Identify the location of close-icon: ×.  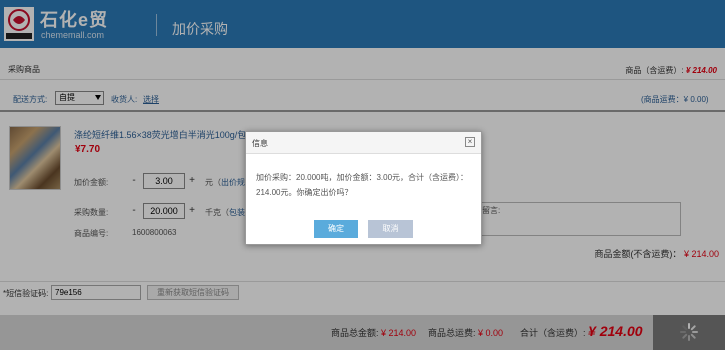
(470, 142).